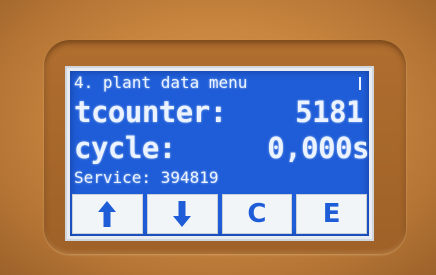 Image resolution: width=436 pixels, height=275 pixels. I want to click on softkey-bar: C E, so click(219, 214).